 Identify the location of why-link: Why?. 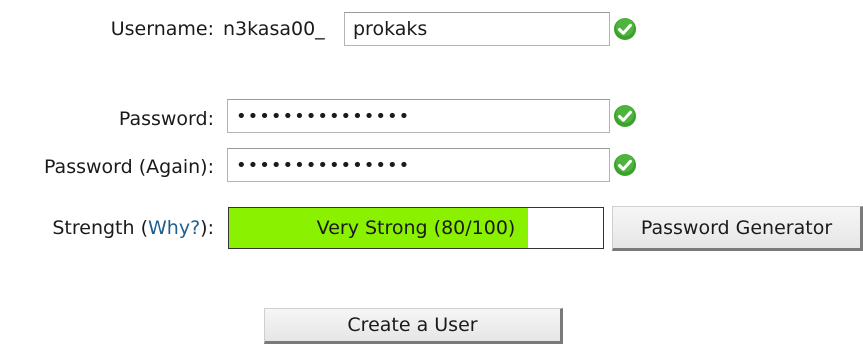
(174, 228).